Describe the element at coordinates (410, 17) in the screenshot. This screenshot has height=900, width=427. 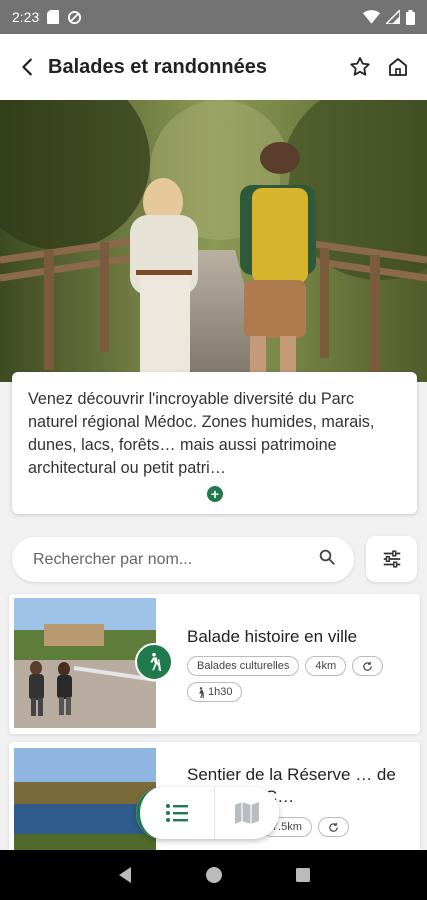
I see `battery-icon` at that location.